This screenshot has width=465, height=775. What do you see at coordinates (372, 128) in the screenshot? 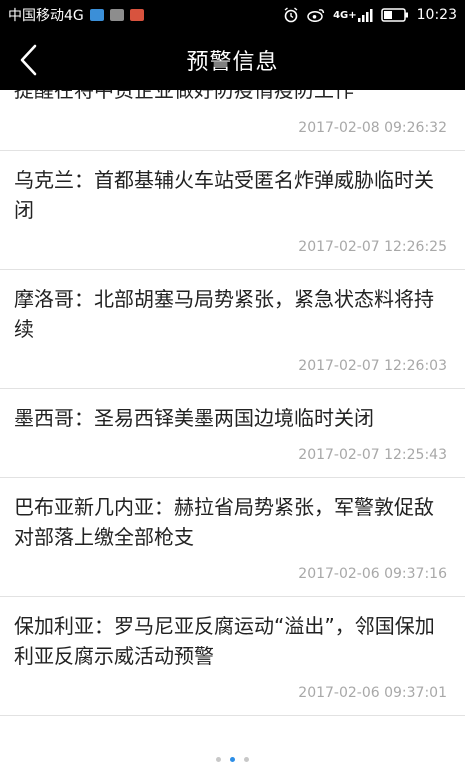
I see `alert-time: 2017-02-08 09:26:32` at bounding box center [372, 128].